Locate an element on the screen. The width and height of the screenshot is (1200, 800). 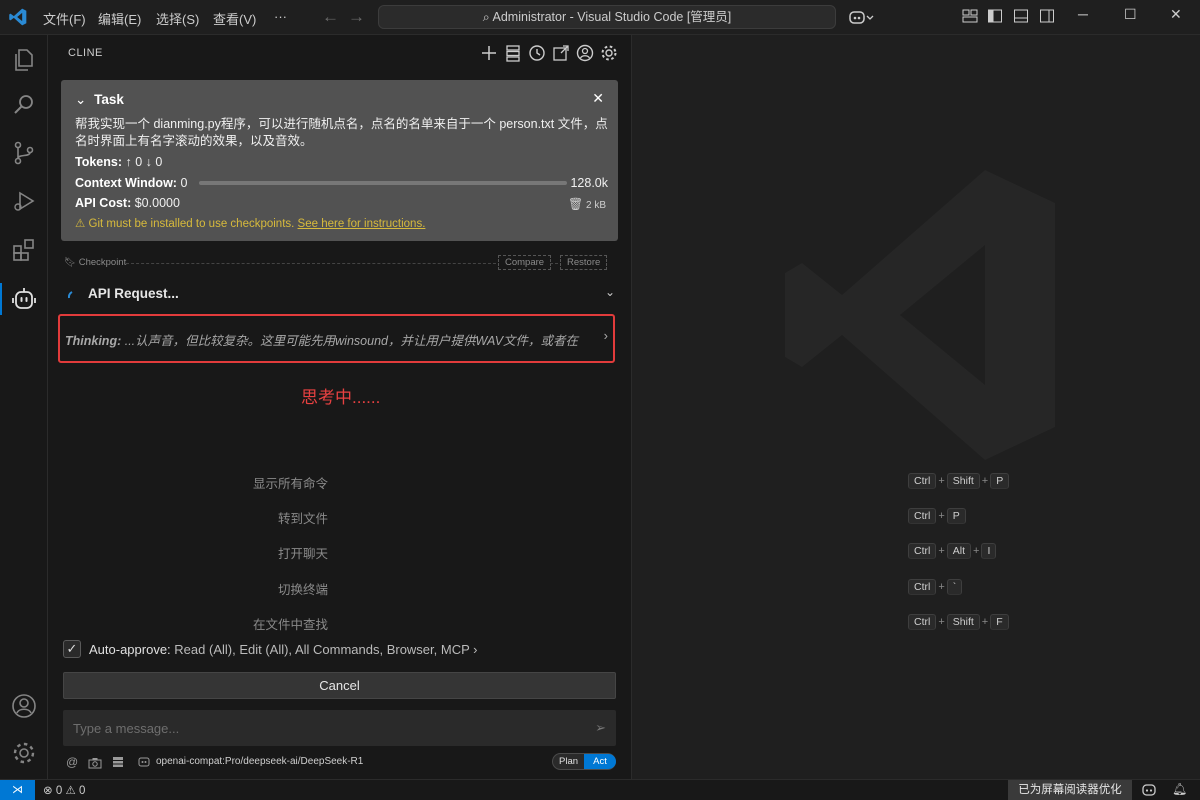
key: F is located at coordinates (999, 622).